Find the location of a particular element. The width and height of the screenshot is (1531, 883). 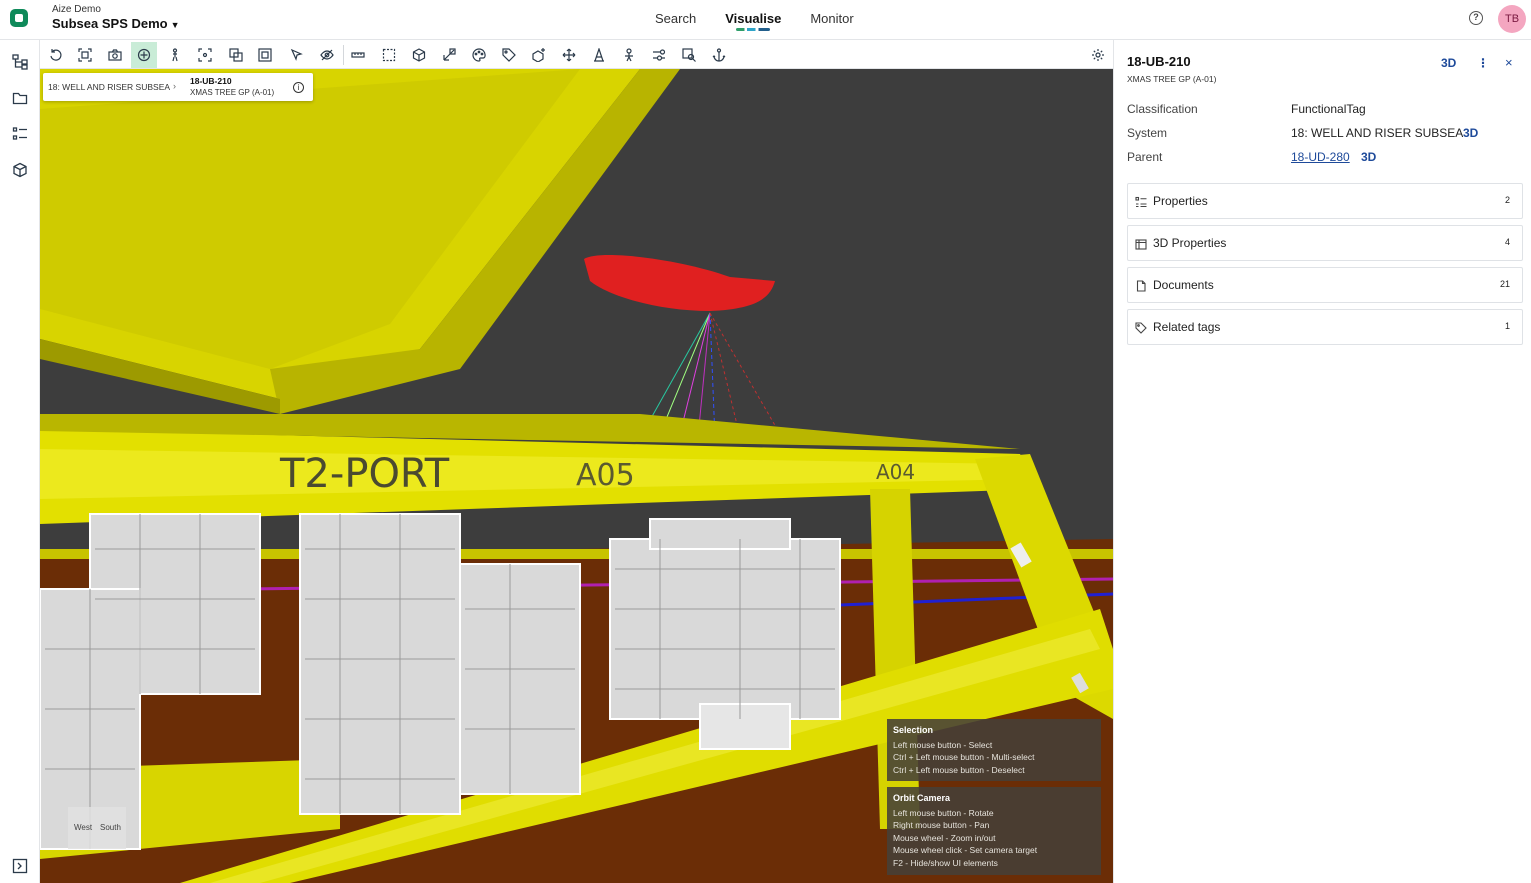

classification-value: FunctionalTag is located at coordinates (1328, 109).